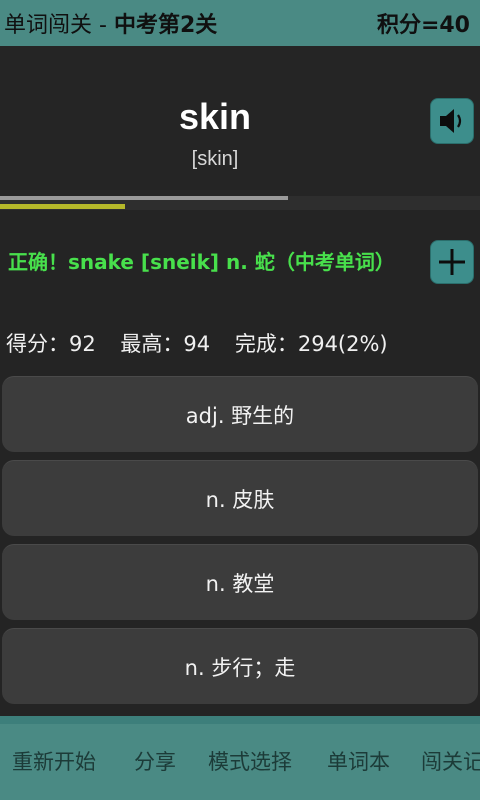 The width and height of the screenshot is (480, 800). Describe the element at coordinates (201, 262) in the screenshot. I see `answer-feedback: 正确！snake [sneik] n. 蛇（中考单词）` at that location.